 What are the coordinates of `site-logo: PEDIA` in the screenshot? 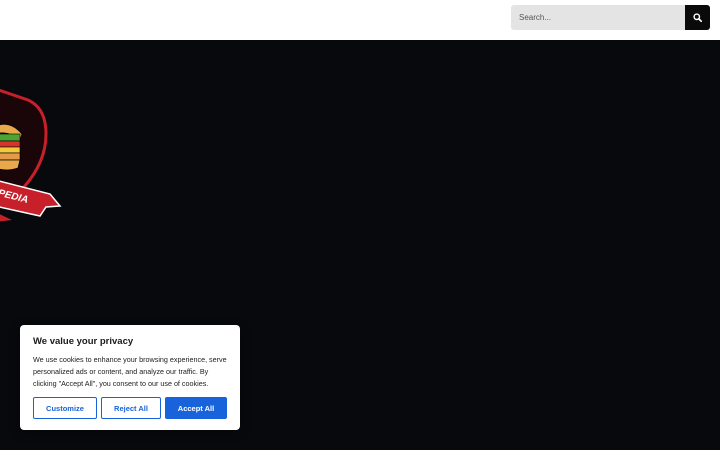 It's located at (35, 152).